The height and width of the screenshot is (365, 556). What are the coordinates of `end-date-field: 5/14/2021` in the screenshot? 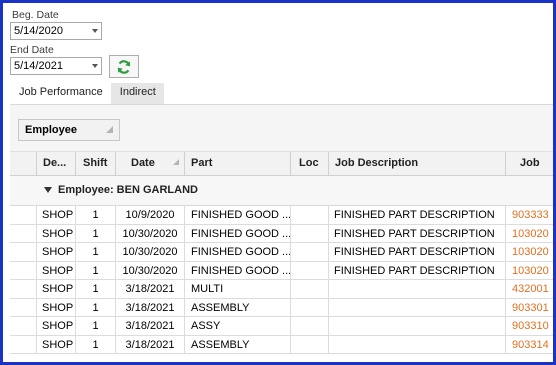 It's located at (56, 66).